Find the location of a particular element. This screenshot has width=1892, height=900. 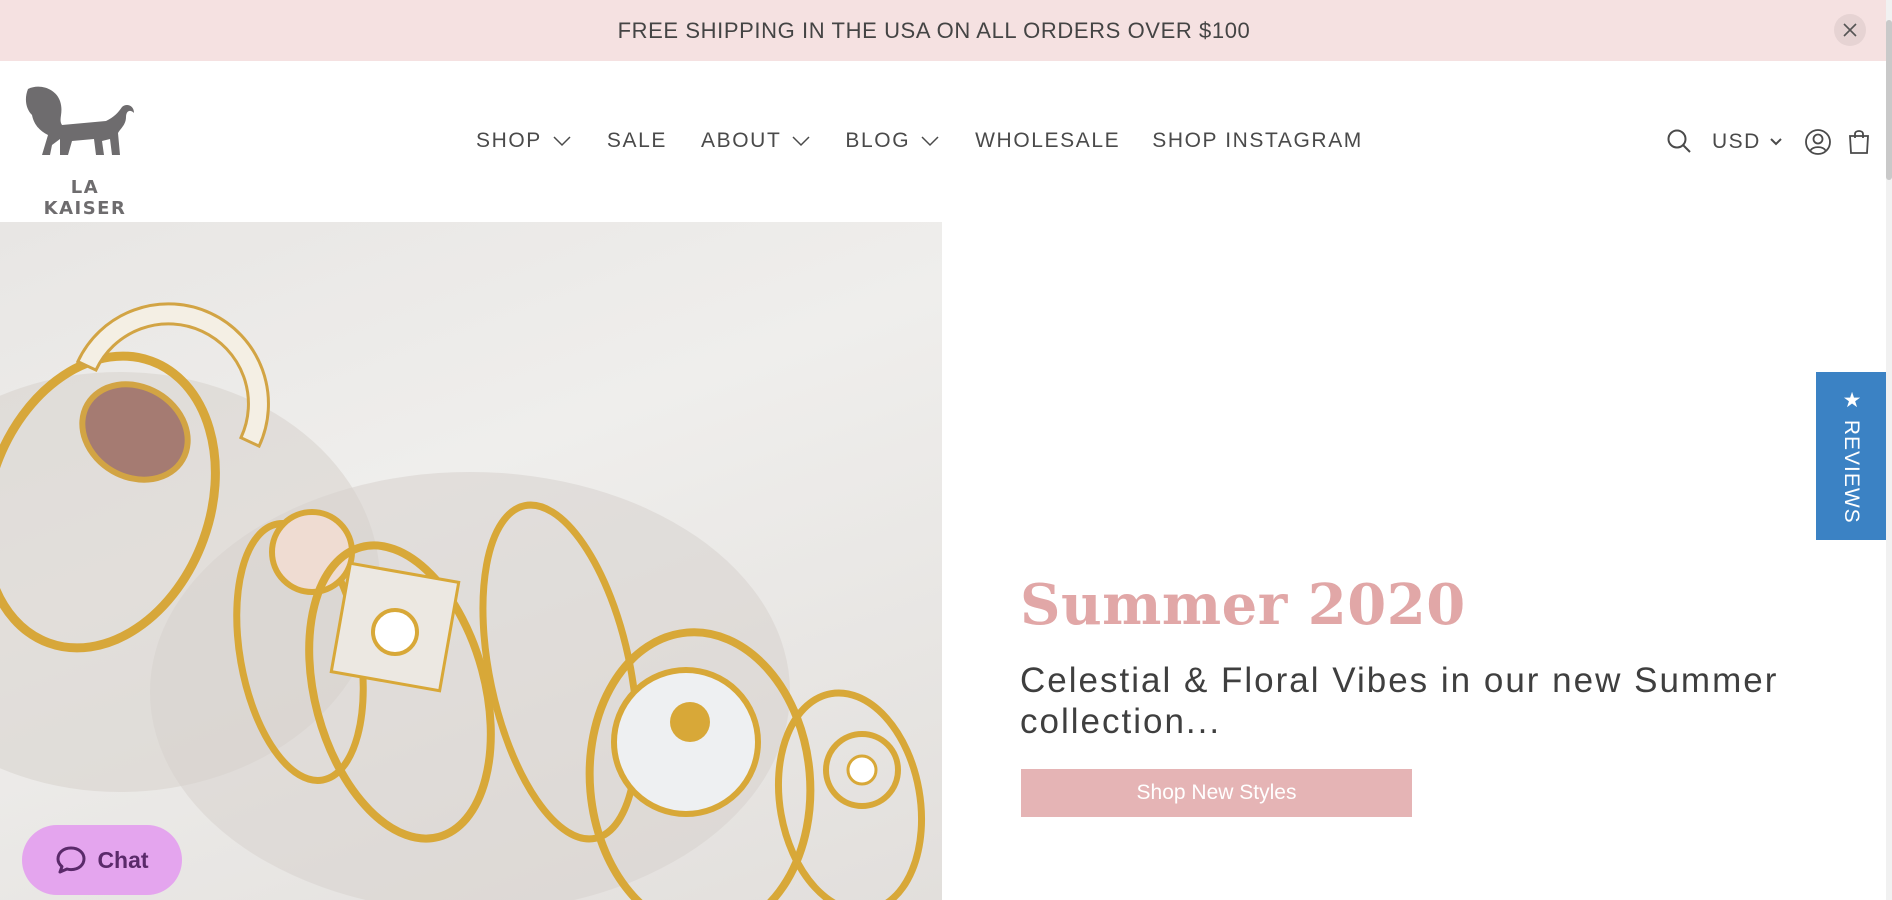

nav-item-wholesale: WHOLESALE is located at coordinates (1047, 141).